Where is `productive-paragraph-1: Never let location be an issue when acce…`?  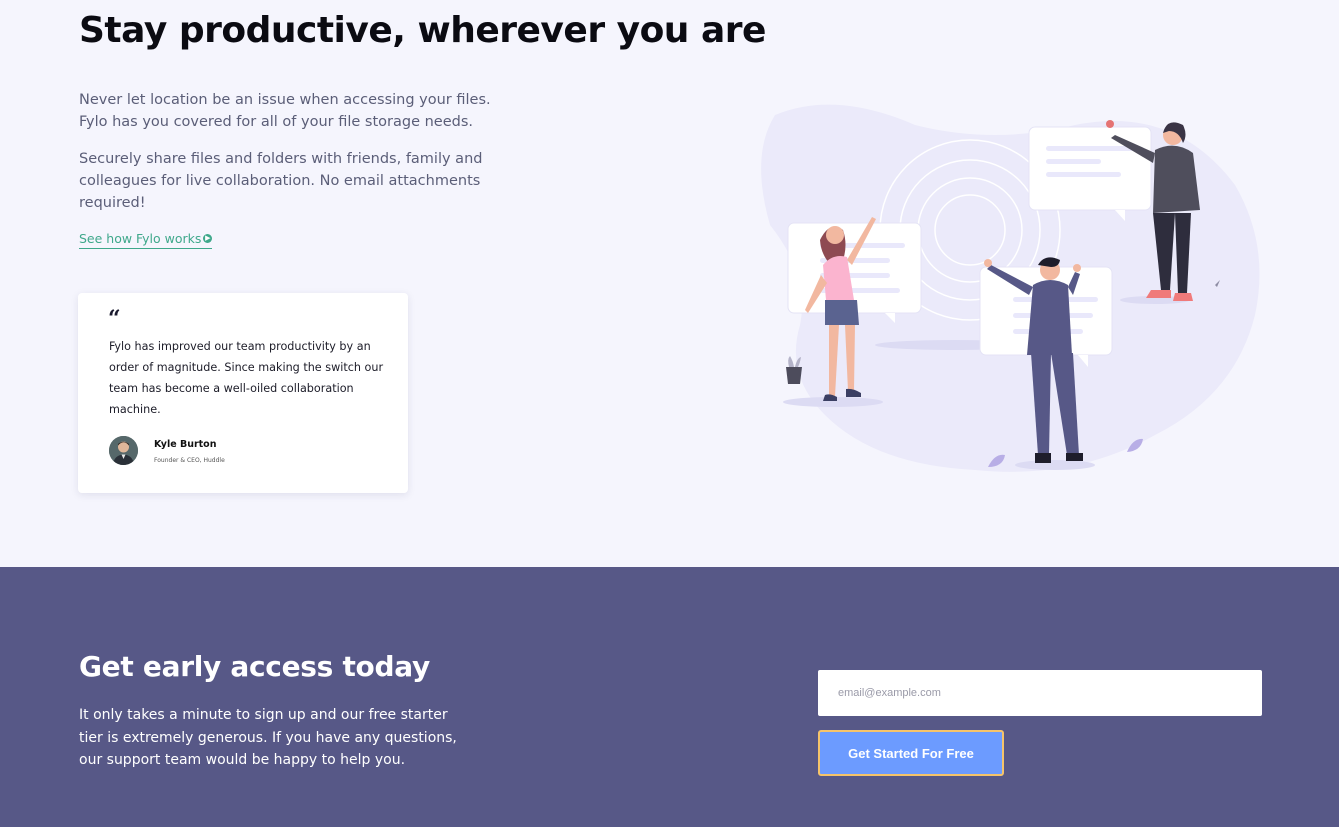
productive-paragraph-1: Never let location be an issue when acce… is located at coordinates (285, 111).